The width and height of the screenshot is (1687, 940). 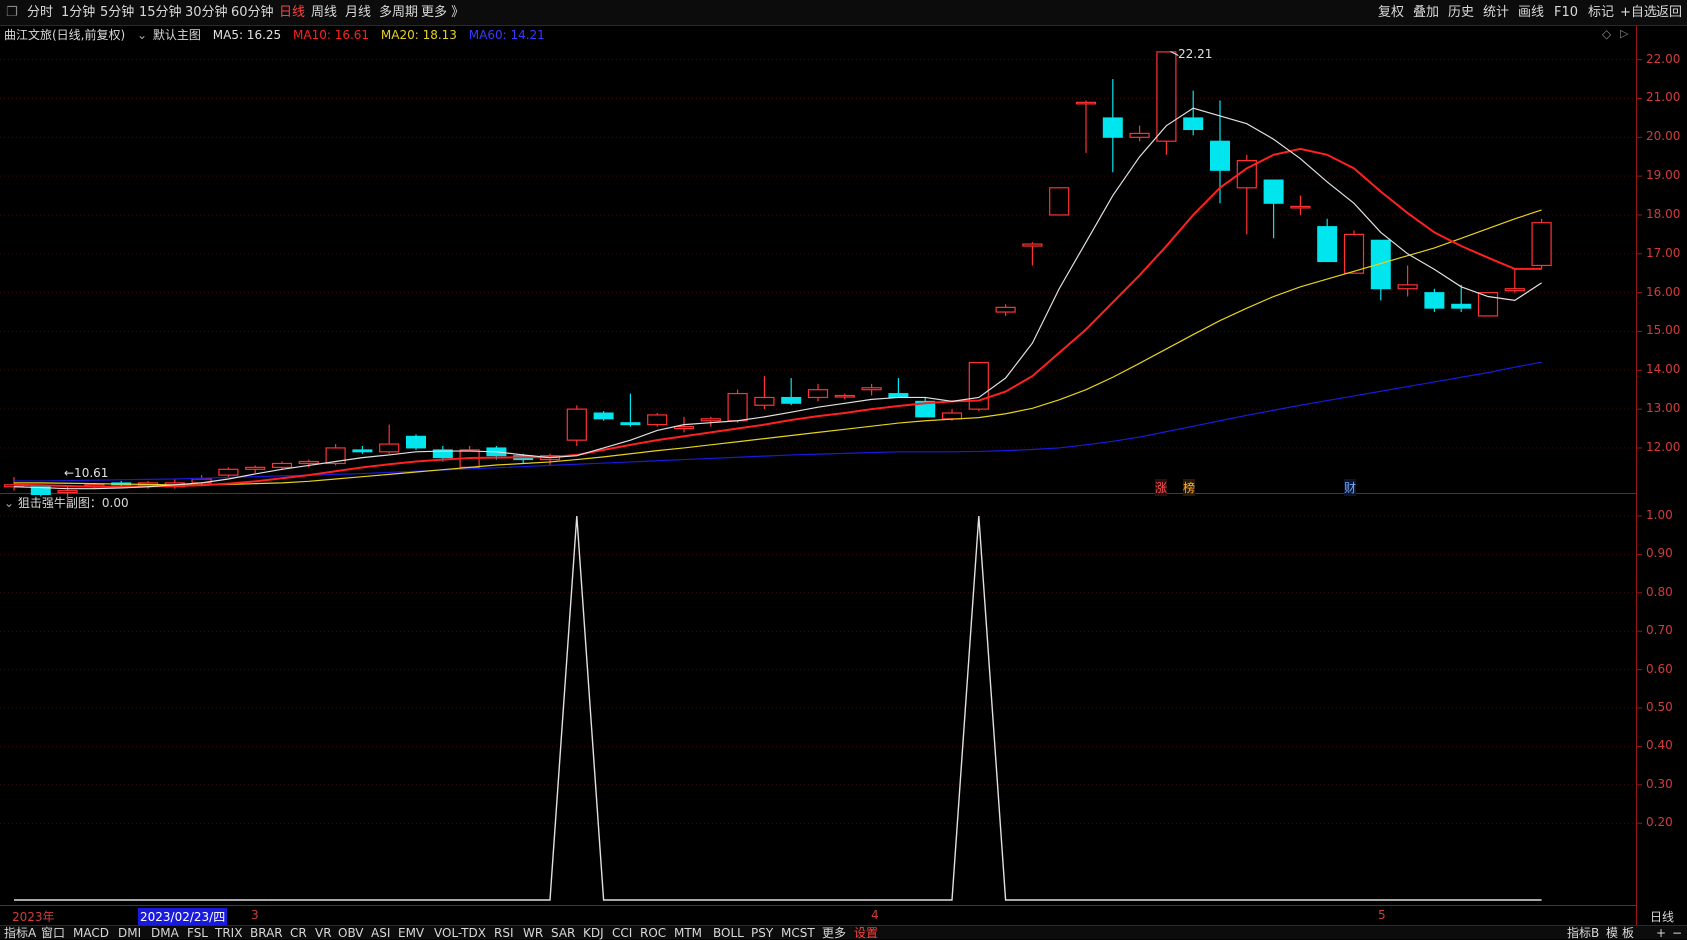 I want to click on low-price-label: ←10.61, so click(x=86, y=473).